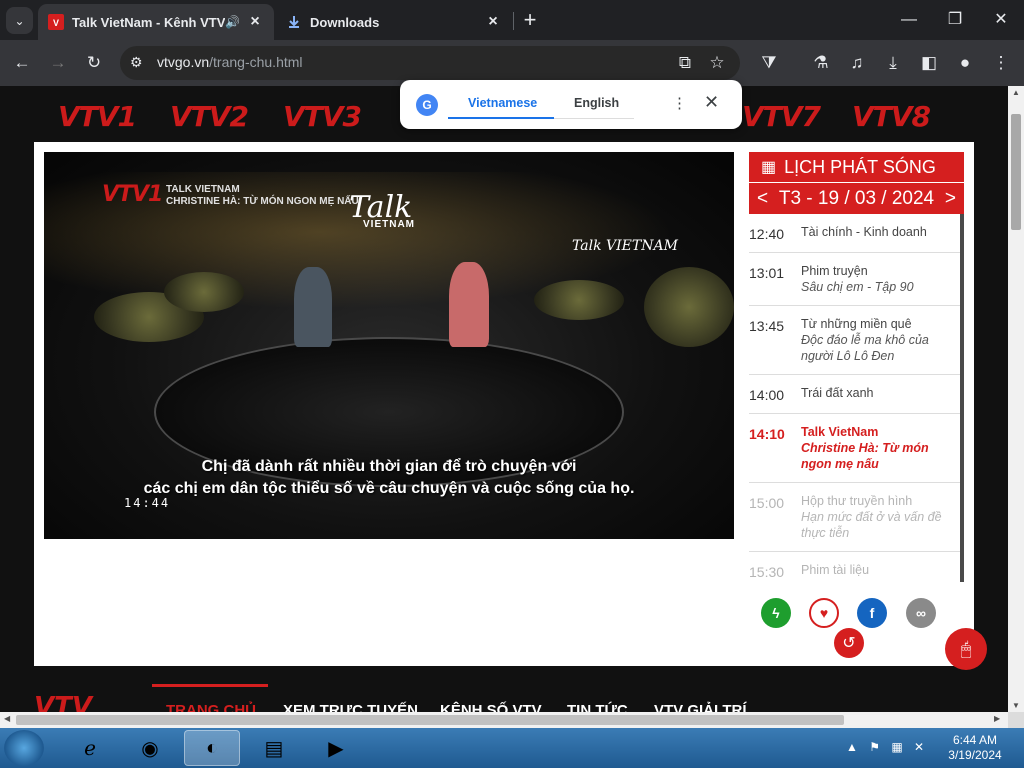 The width and height of the screenshot is (1024, 768). What do you see at coordinates (711, 102) in the screenshot?
I see `close-icon: ✕` at bounding box center [711, 102].